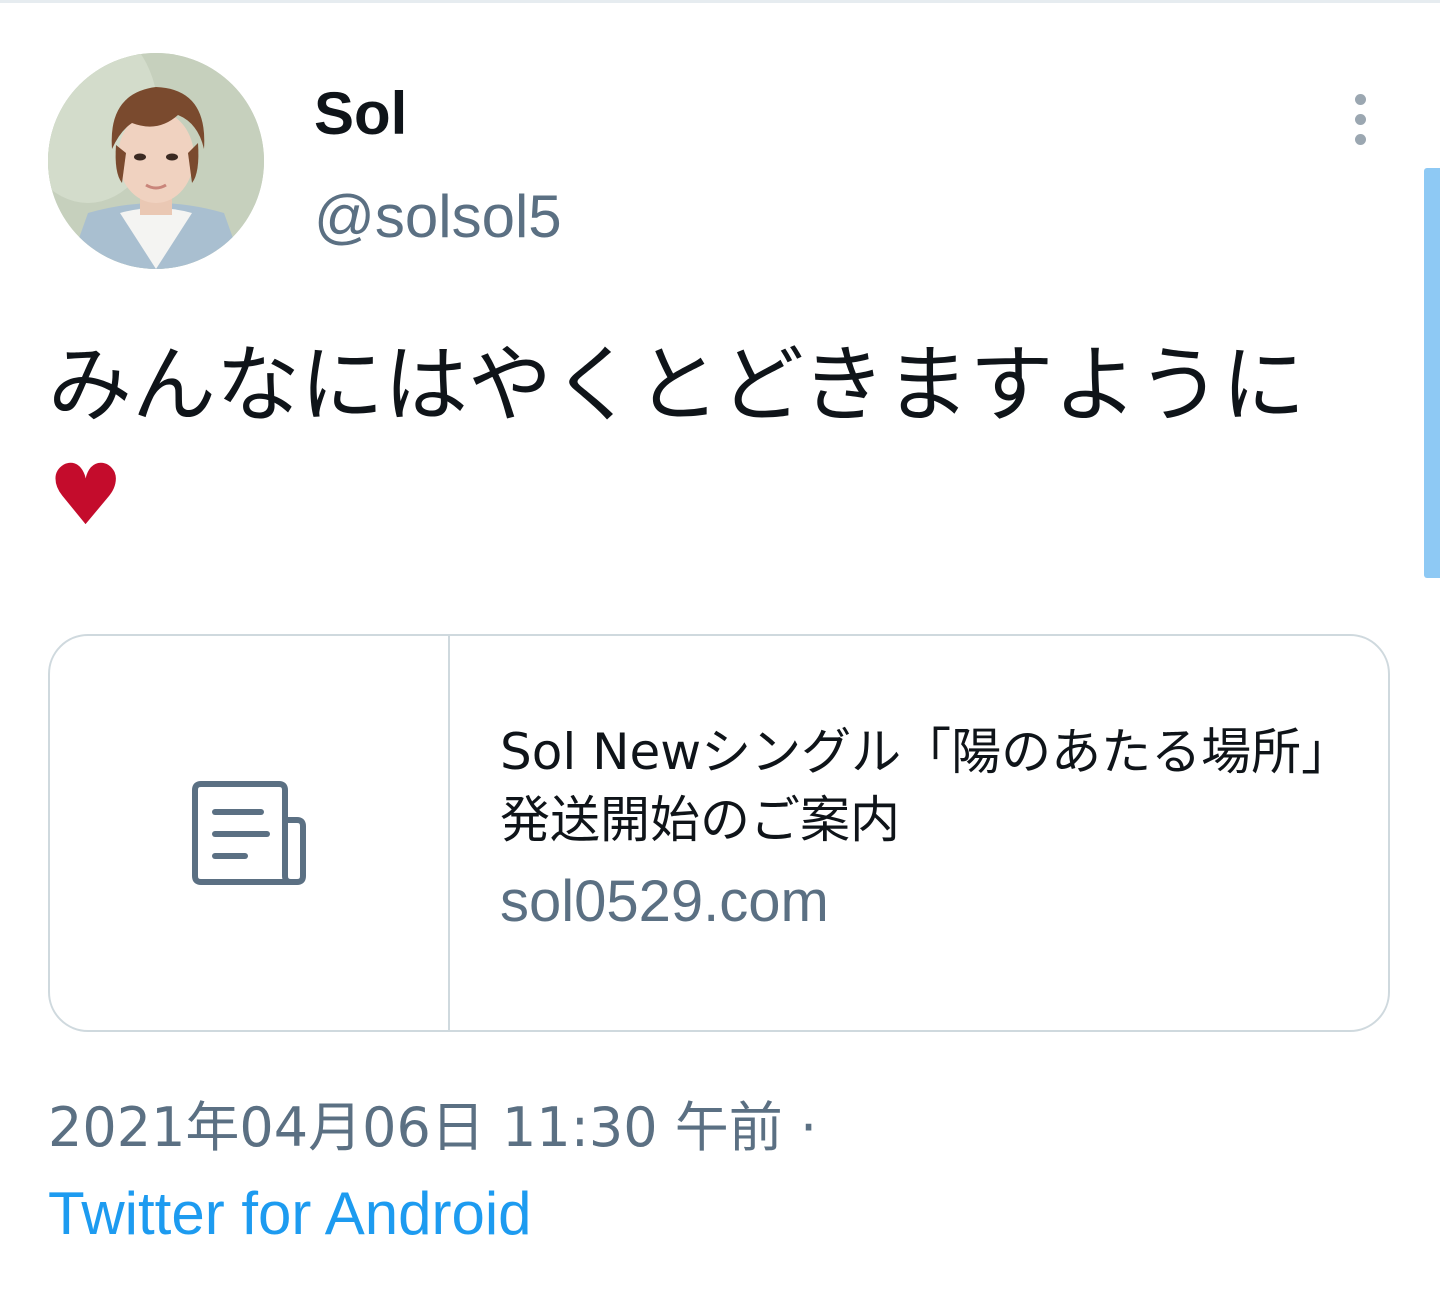  I want to click on avatar, so click(156, 161).